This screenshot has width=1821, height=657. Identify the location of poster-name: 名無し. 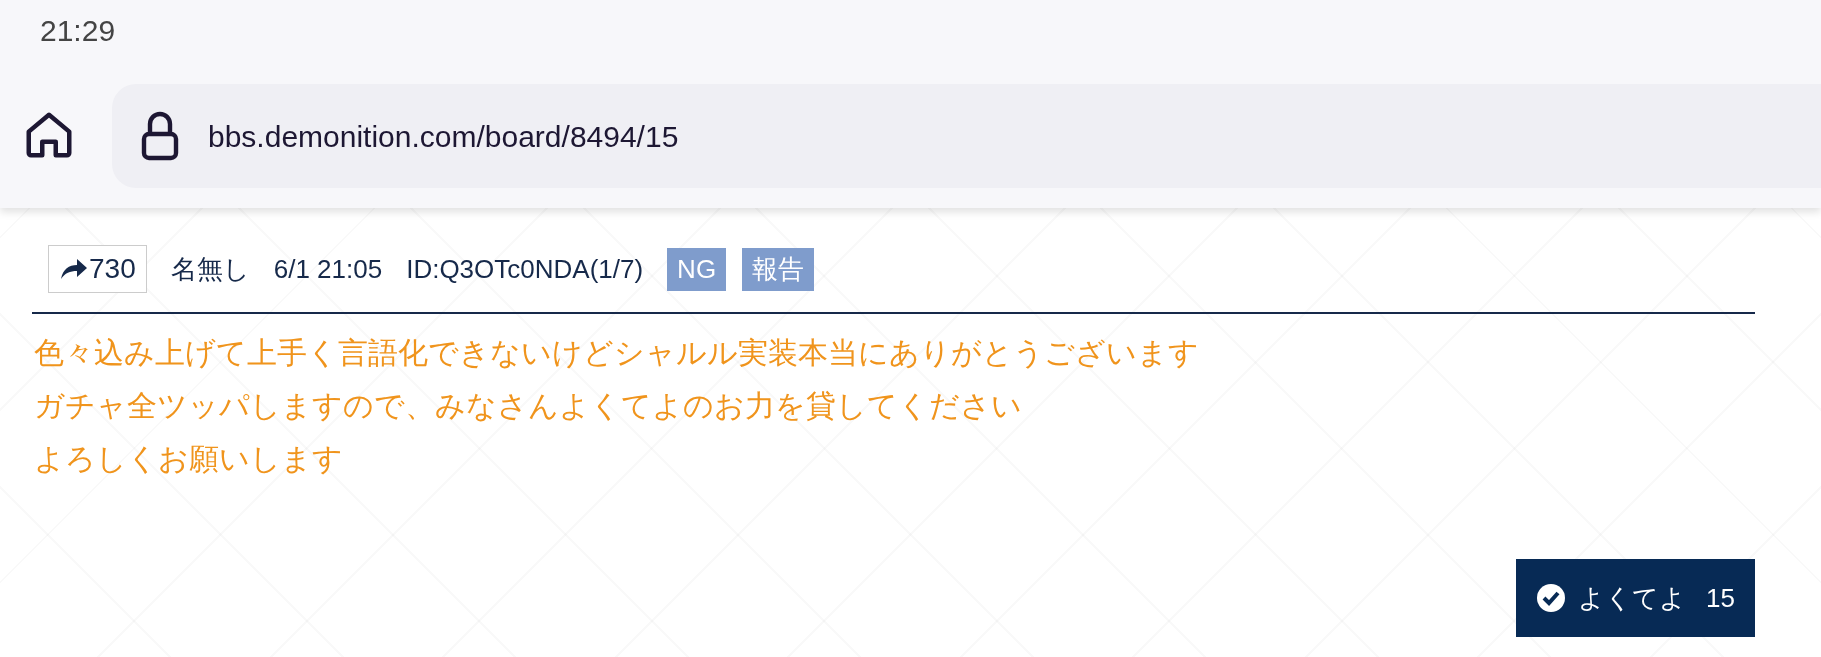
(210, 269).